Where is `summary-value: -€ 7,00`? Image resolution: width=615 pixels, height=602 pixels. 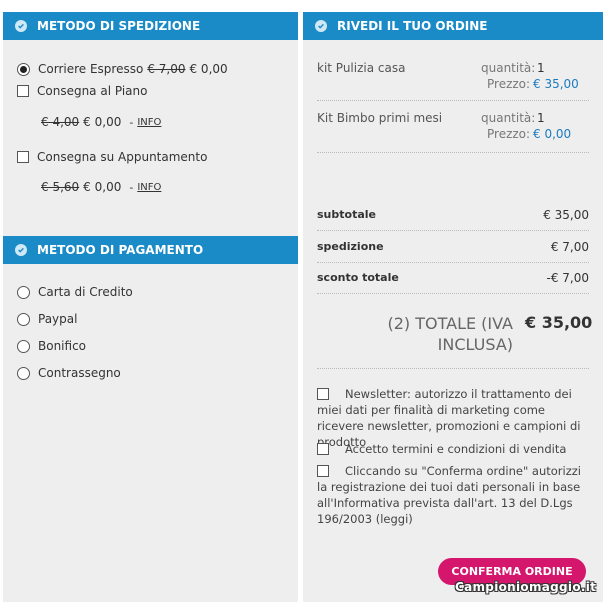 summary-value: -€ 7,00 is located at coordinates (568, 278).